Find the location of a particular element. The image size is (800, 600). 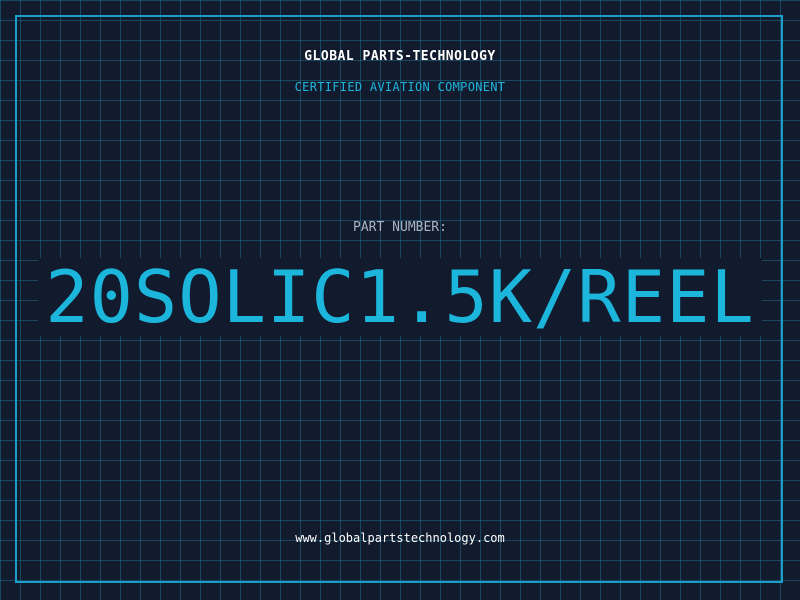

part-number-value: 20SOLIC1.5K/REEL is located at coordinates (400, 297).